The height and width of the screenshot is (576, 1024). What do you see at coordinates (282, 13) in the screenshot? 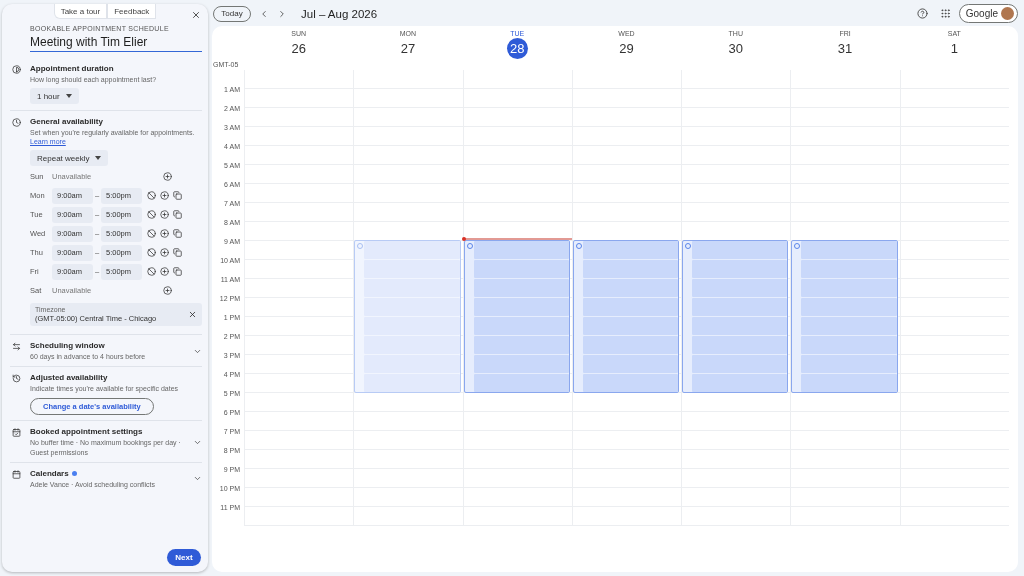
I see `next-week-button` at bounding box center [282, 13].